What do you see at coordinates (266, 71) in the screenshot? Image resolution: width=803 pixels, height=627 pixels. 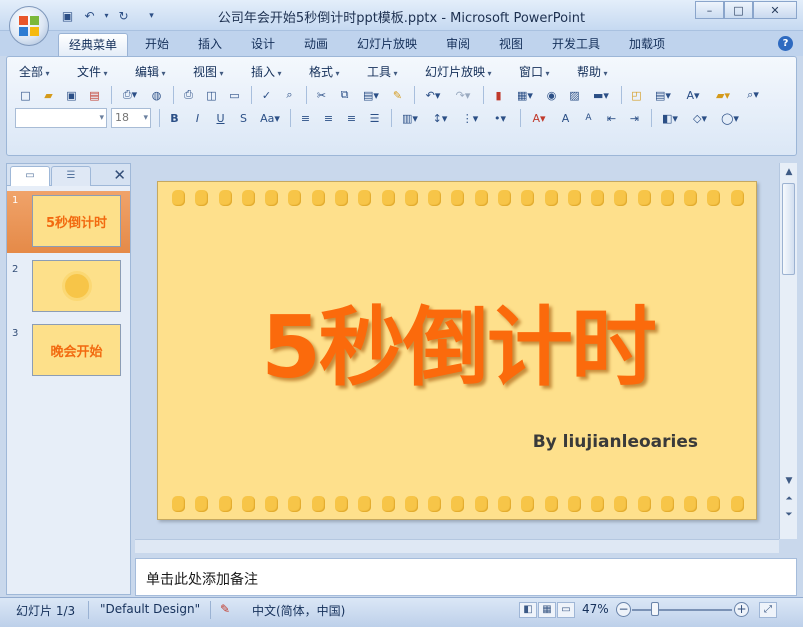 I see `menu-insert: 插入` at bounding box center [266, 71].